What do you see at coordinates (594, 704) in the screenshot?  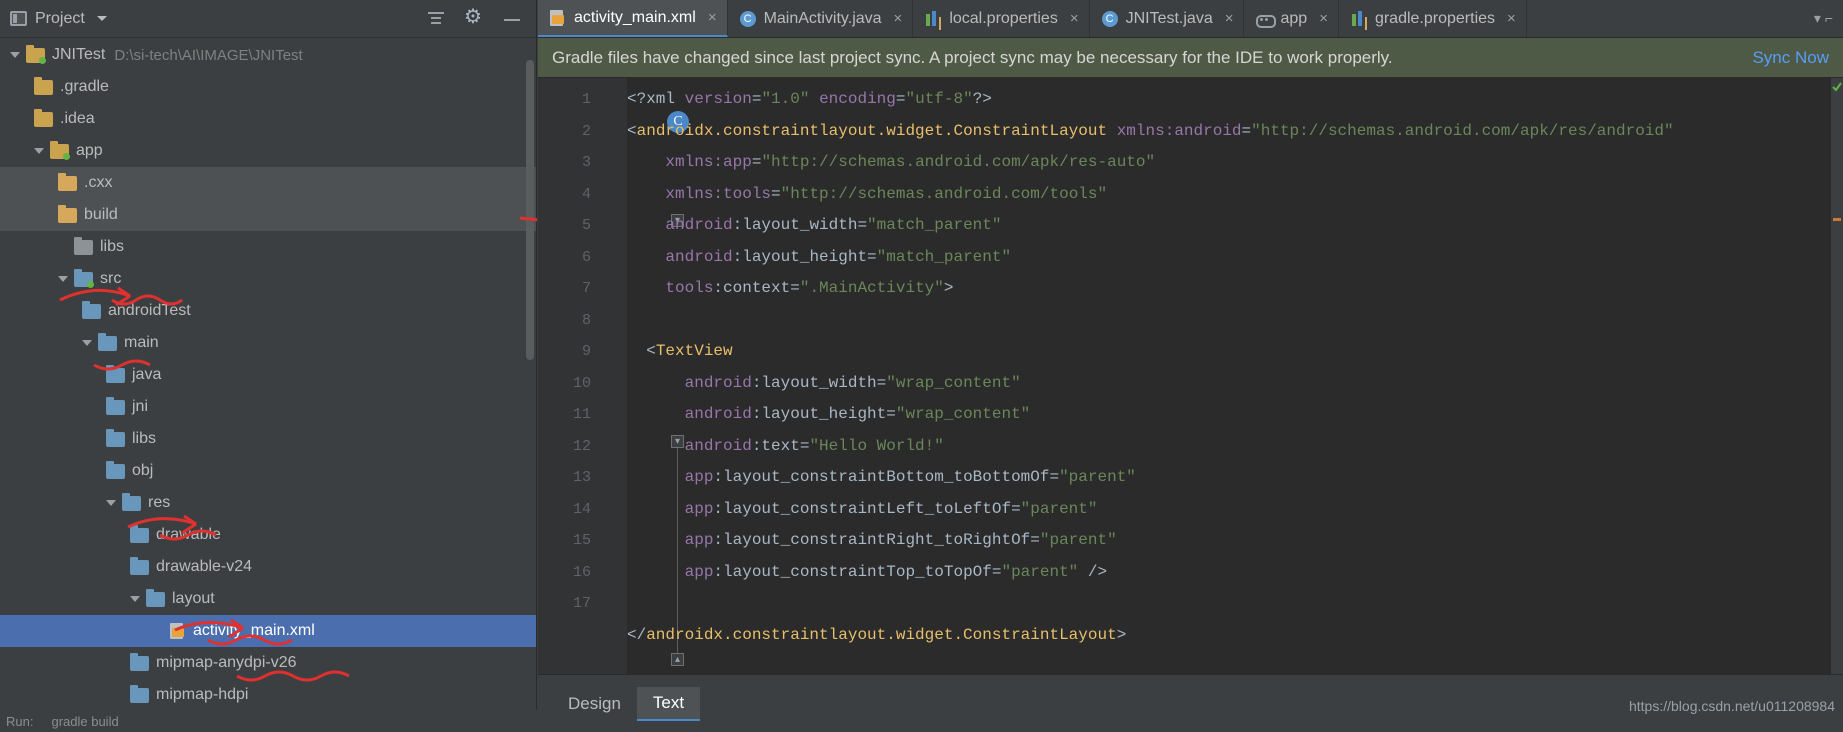 I see `mode-tab-design: Design` at bounding box center [594, 704].